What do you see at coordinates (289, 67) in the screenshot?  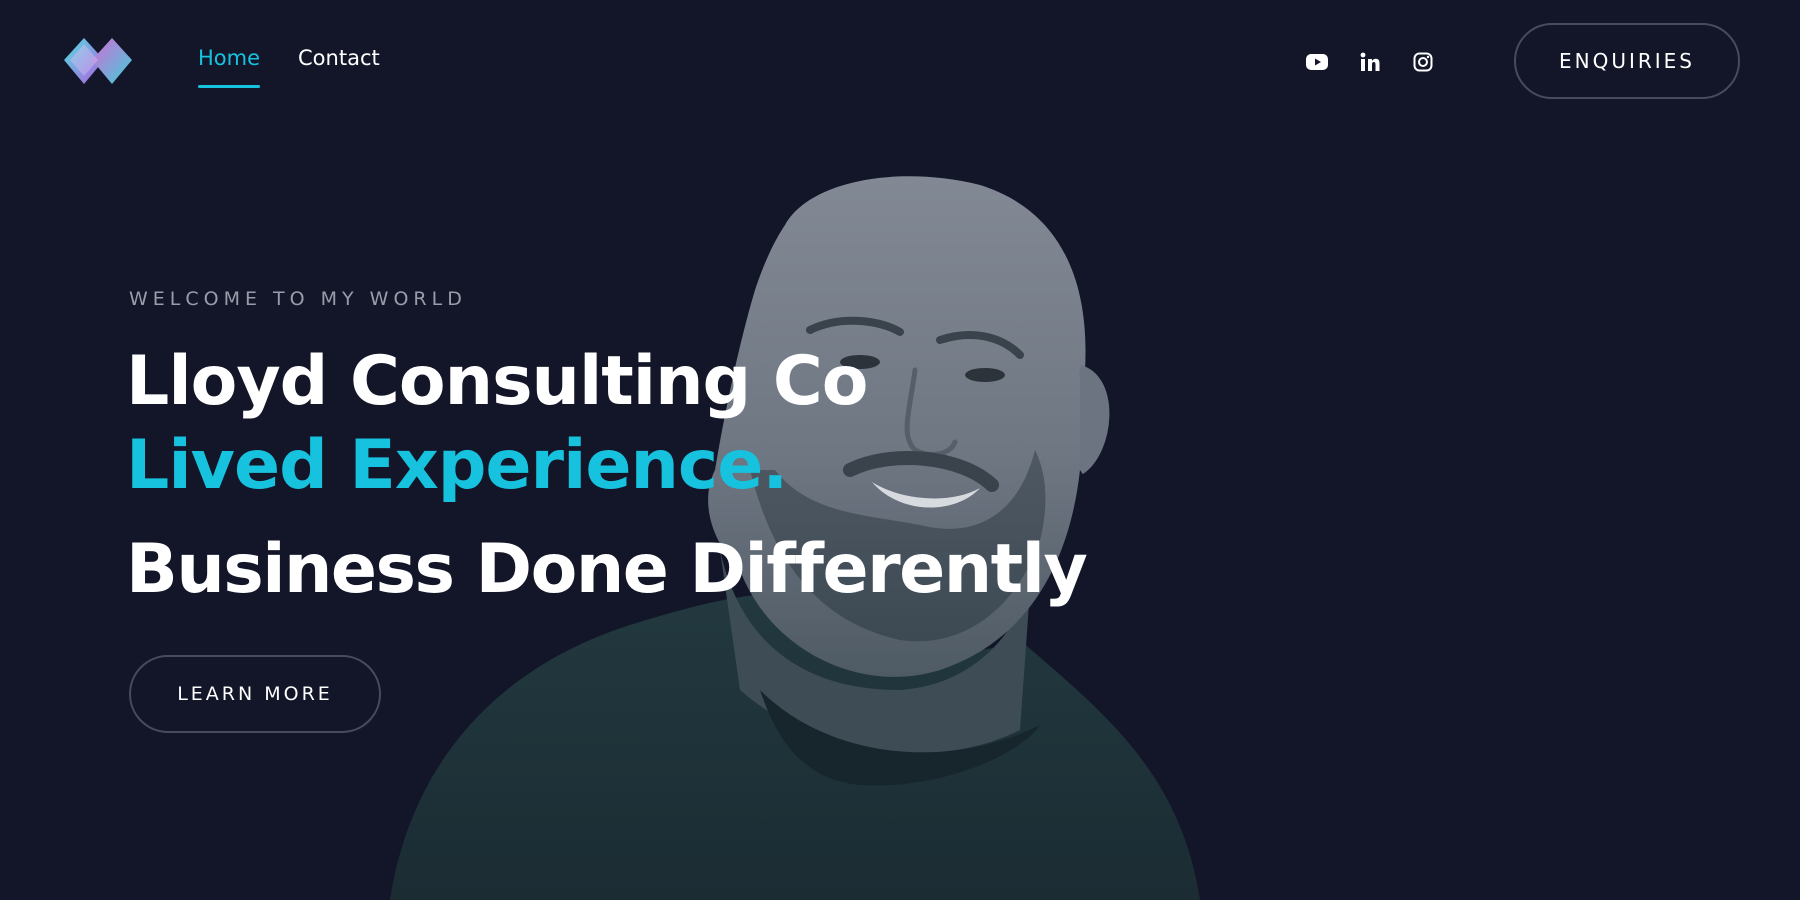 I see `main-nav: Home Contact` at bounding box center [289, 67].